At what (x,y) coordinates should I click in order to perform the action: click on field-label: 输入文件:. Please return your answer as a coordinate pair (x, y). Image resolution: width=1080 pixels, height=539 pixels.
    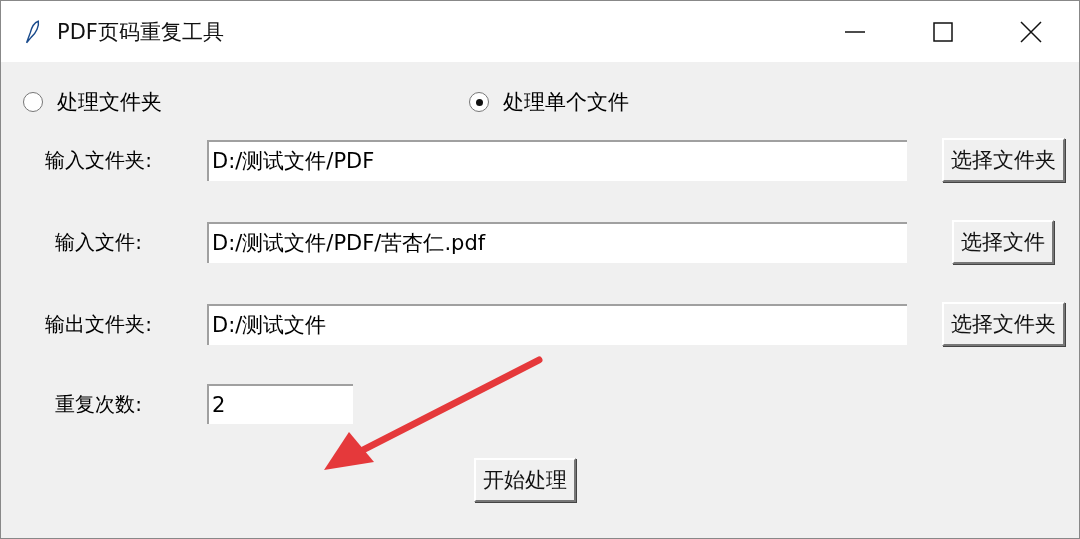
    Looking at the image, I should click on (98, 242).